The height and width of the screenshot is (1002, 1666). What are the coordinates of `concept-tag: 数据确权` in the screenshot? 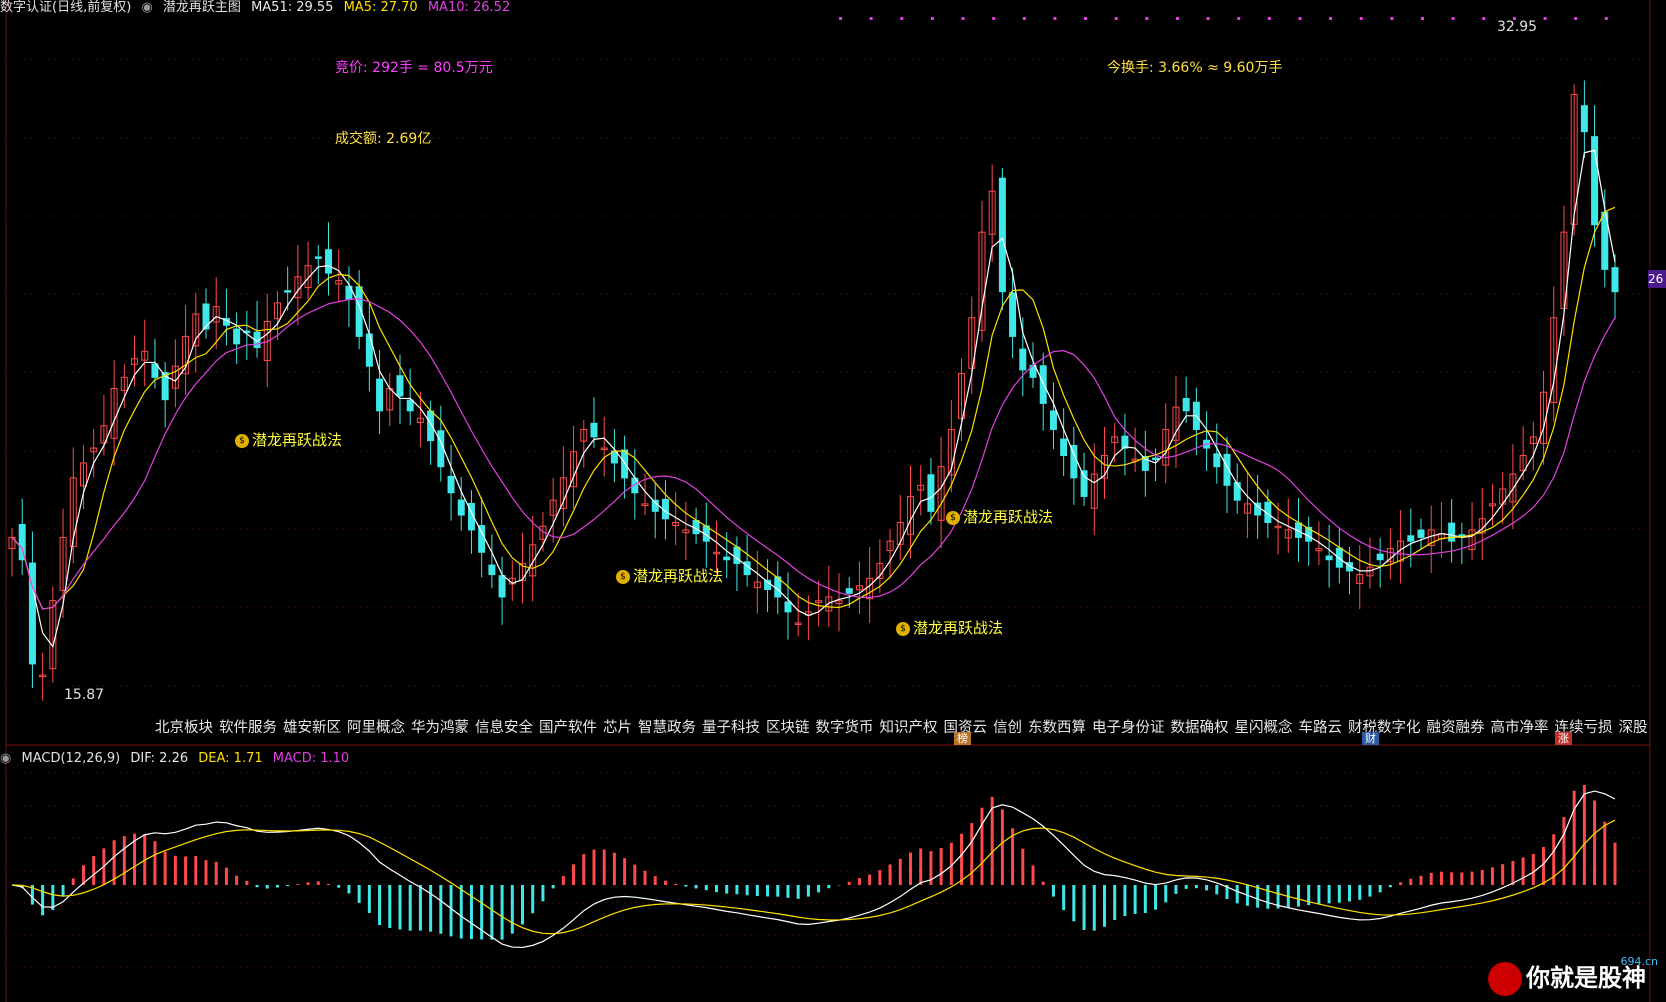 It's located at (1200, 728).